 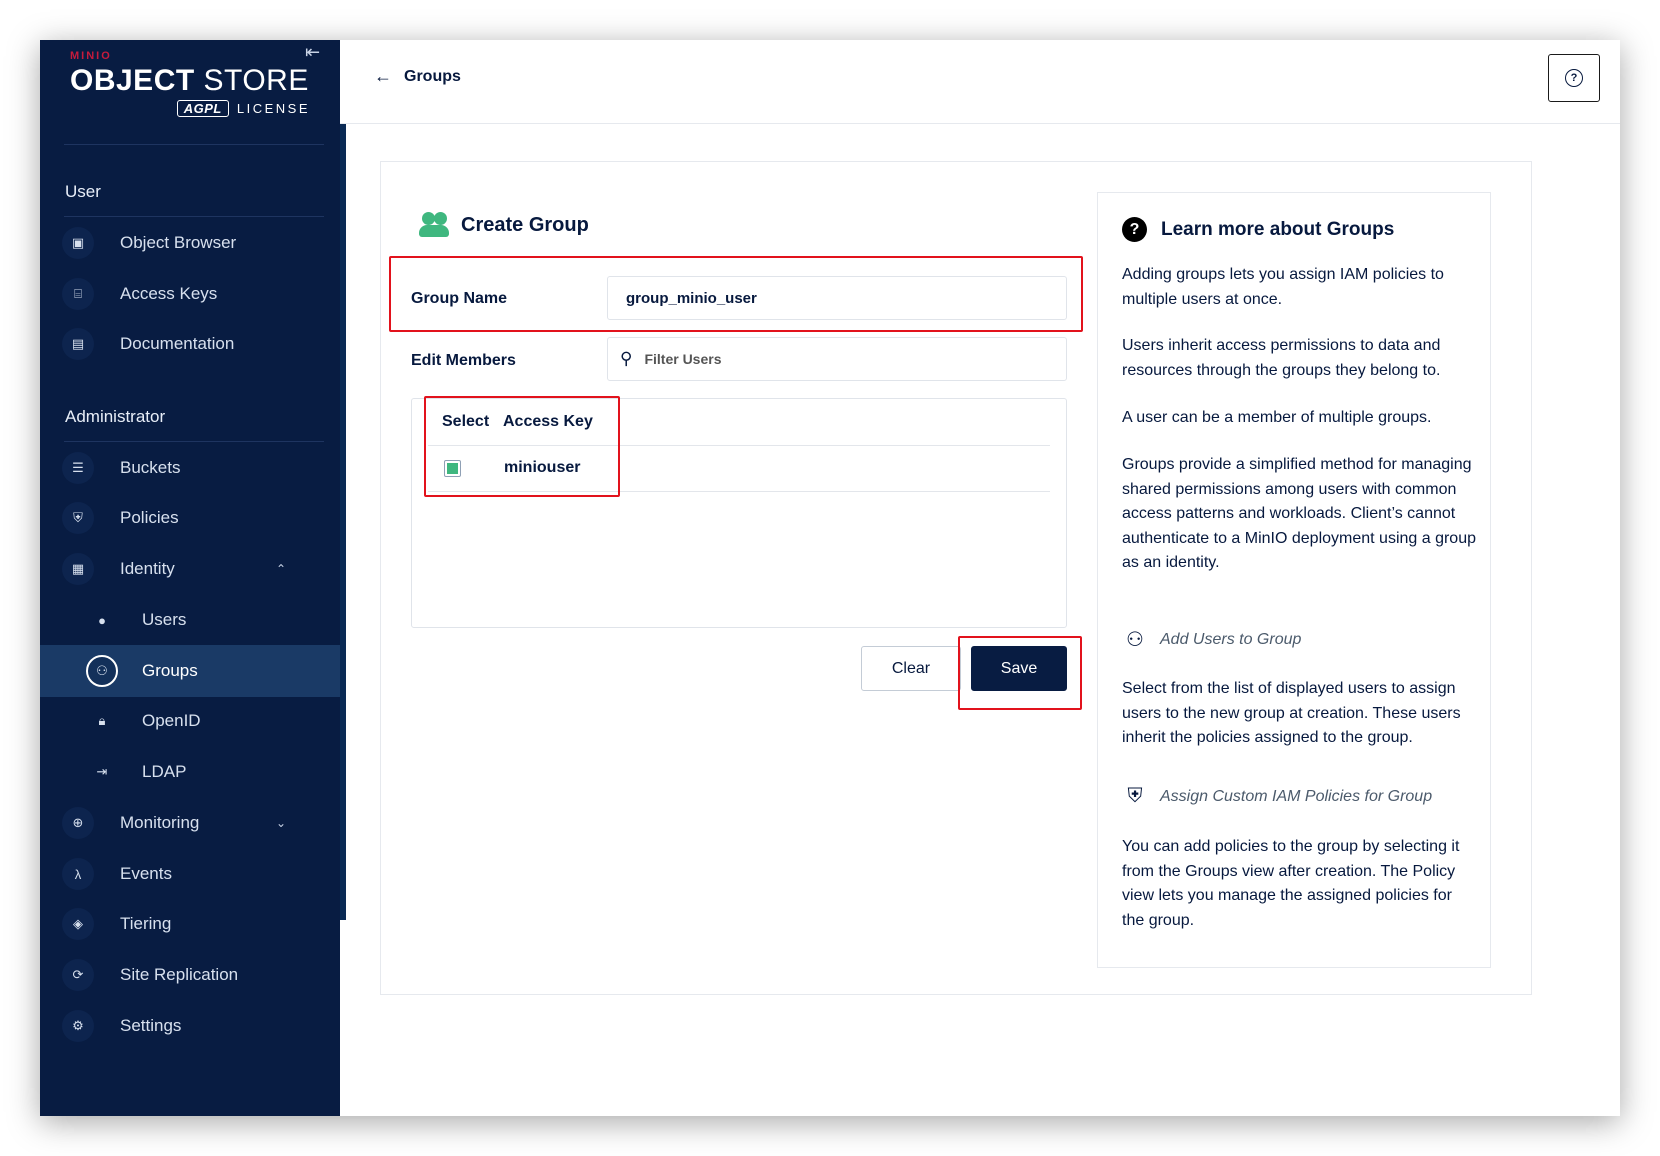 What do you see at coordinates (281, 823) in the screenshot?
I see `chevron-down-icon: ⌄` at bounding box center [281, 823].